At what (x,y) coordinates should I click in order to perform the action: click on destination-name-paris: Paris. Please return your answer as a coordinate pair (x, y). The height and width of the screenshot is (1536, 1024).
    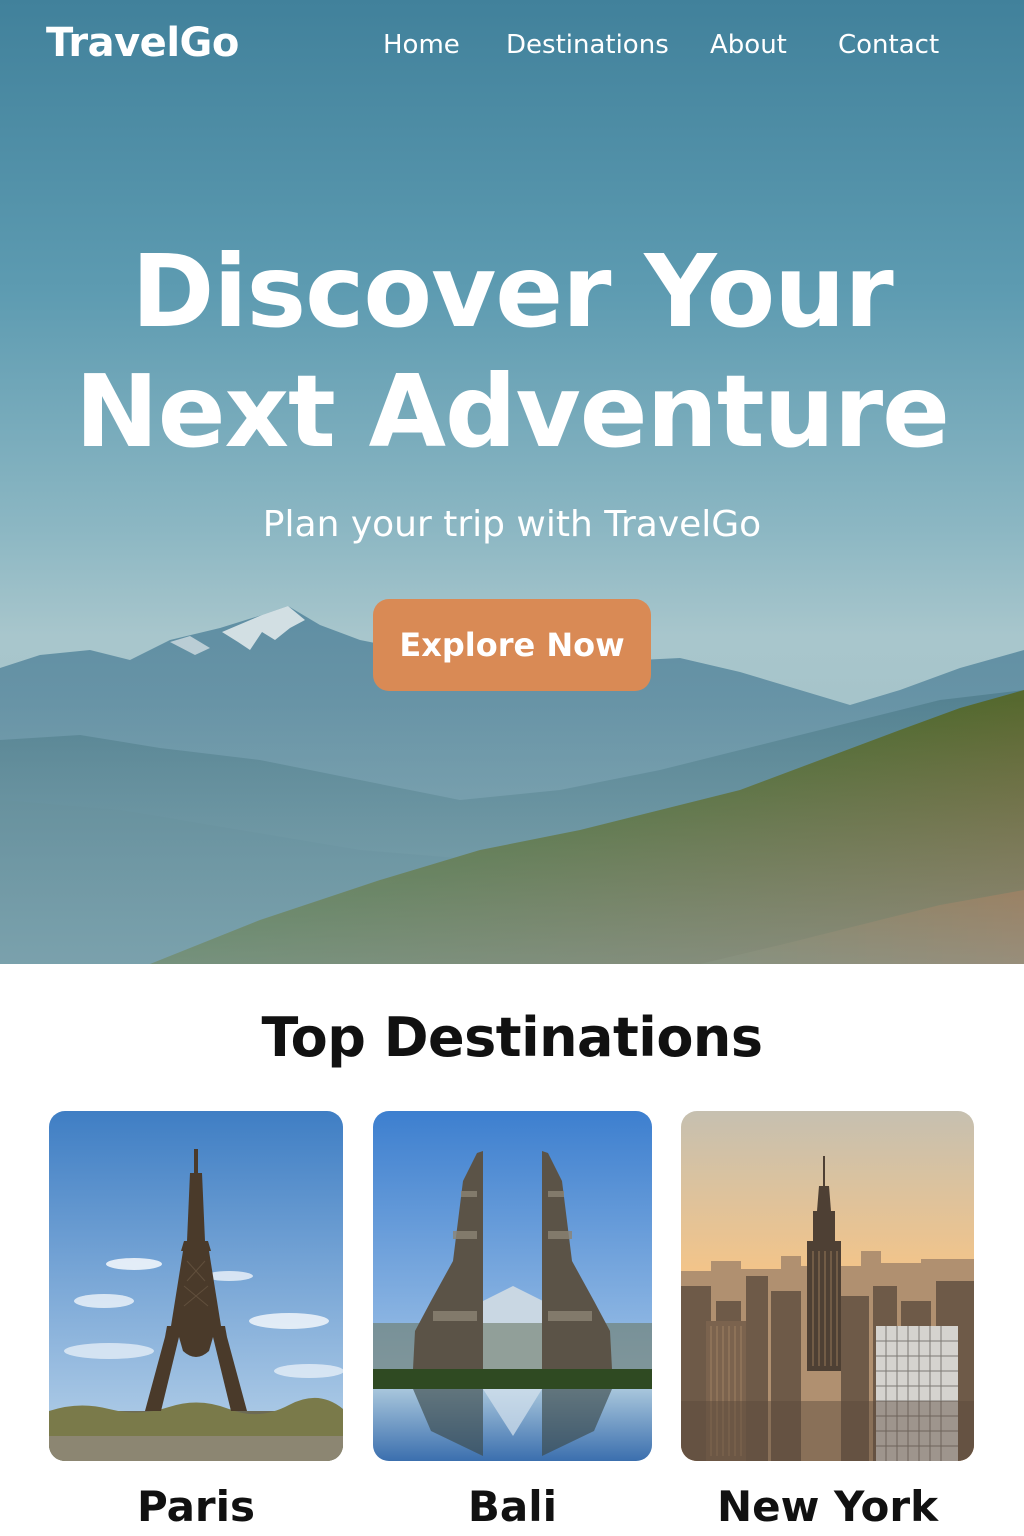
    Looking at the image, I should click on (196, 1506).